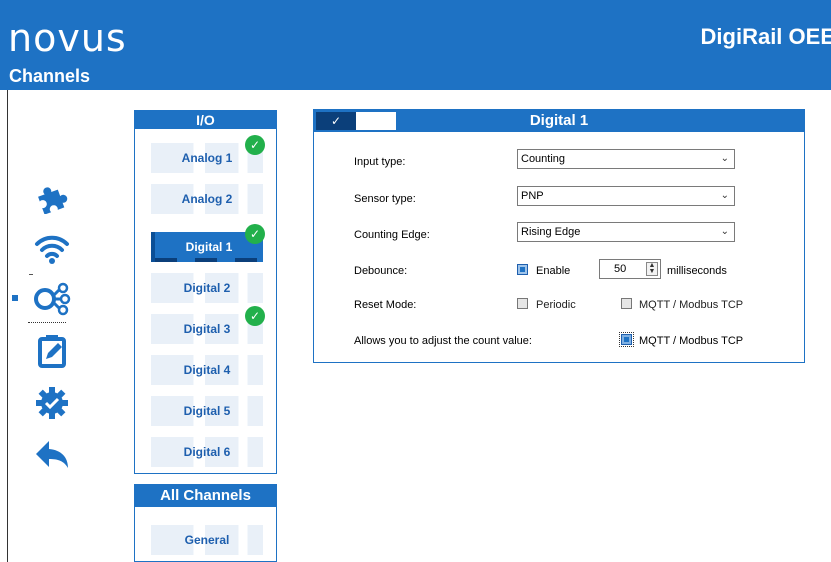 The image size is (831, 562). What do you see at coordinates (52, 351) in the screenshot?
I see `clipboard-edit-icon` at bounding box center [52, 351].